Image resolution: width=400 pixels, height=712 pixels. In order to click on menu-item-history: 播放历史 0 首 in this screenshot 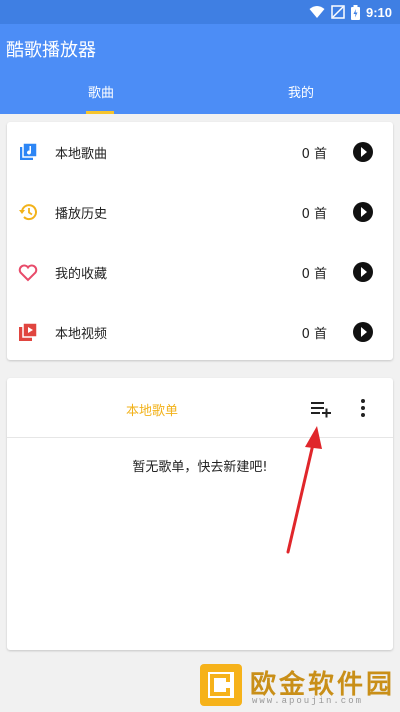, I will do `click(200, 212)`.